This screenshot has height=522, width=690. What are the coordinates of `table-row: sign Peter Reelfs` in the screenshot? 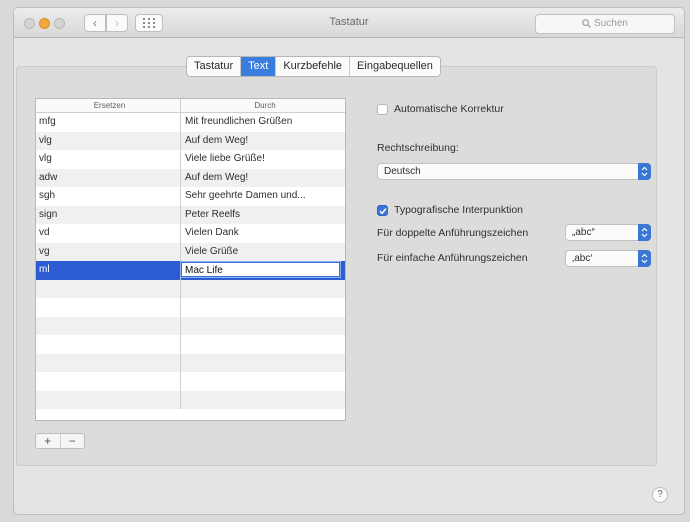 It's located at (190, 214).